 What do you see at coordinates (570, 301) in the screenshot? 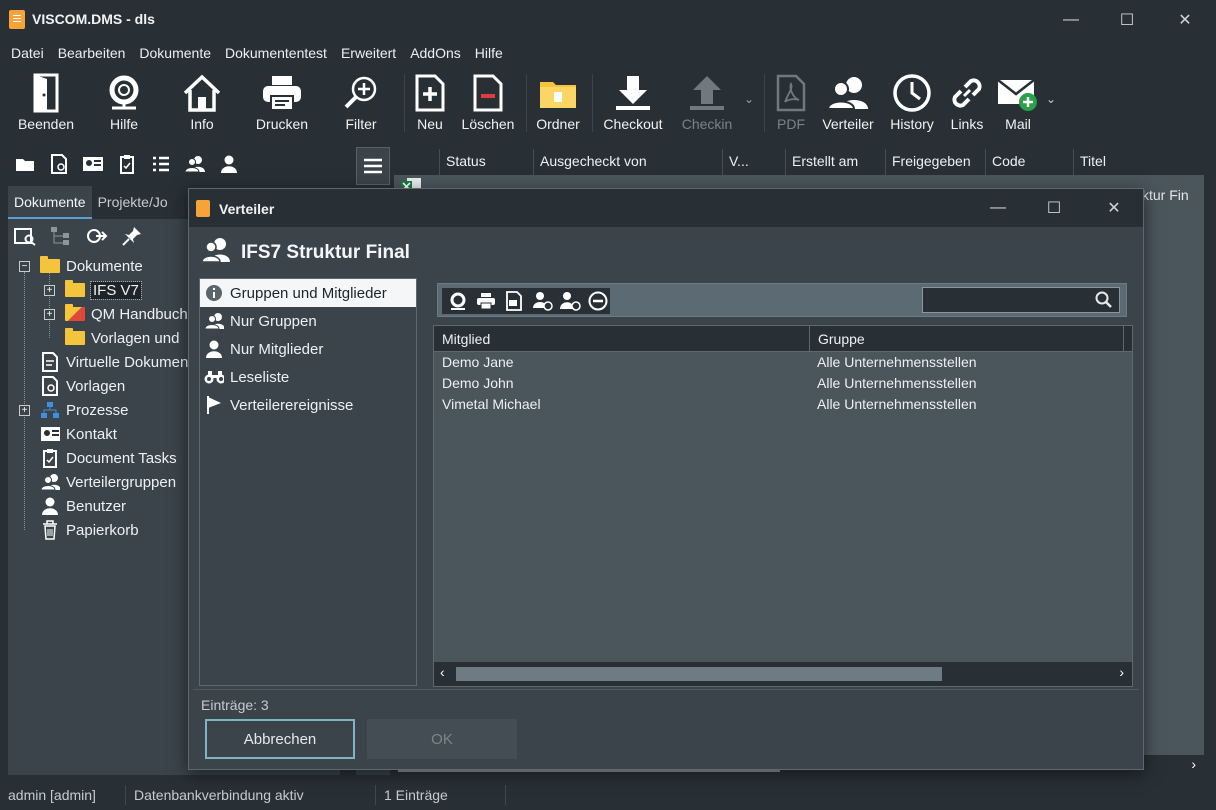
I see `add-user-icon` at bounding box center [570, 301].